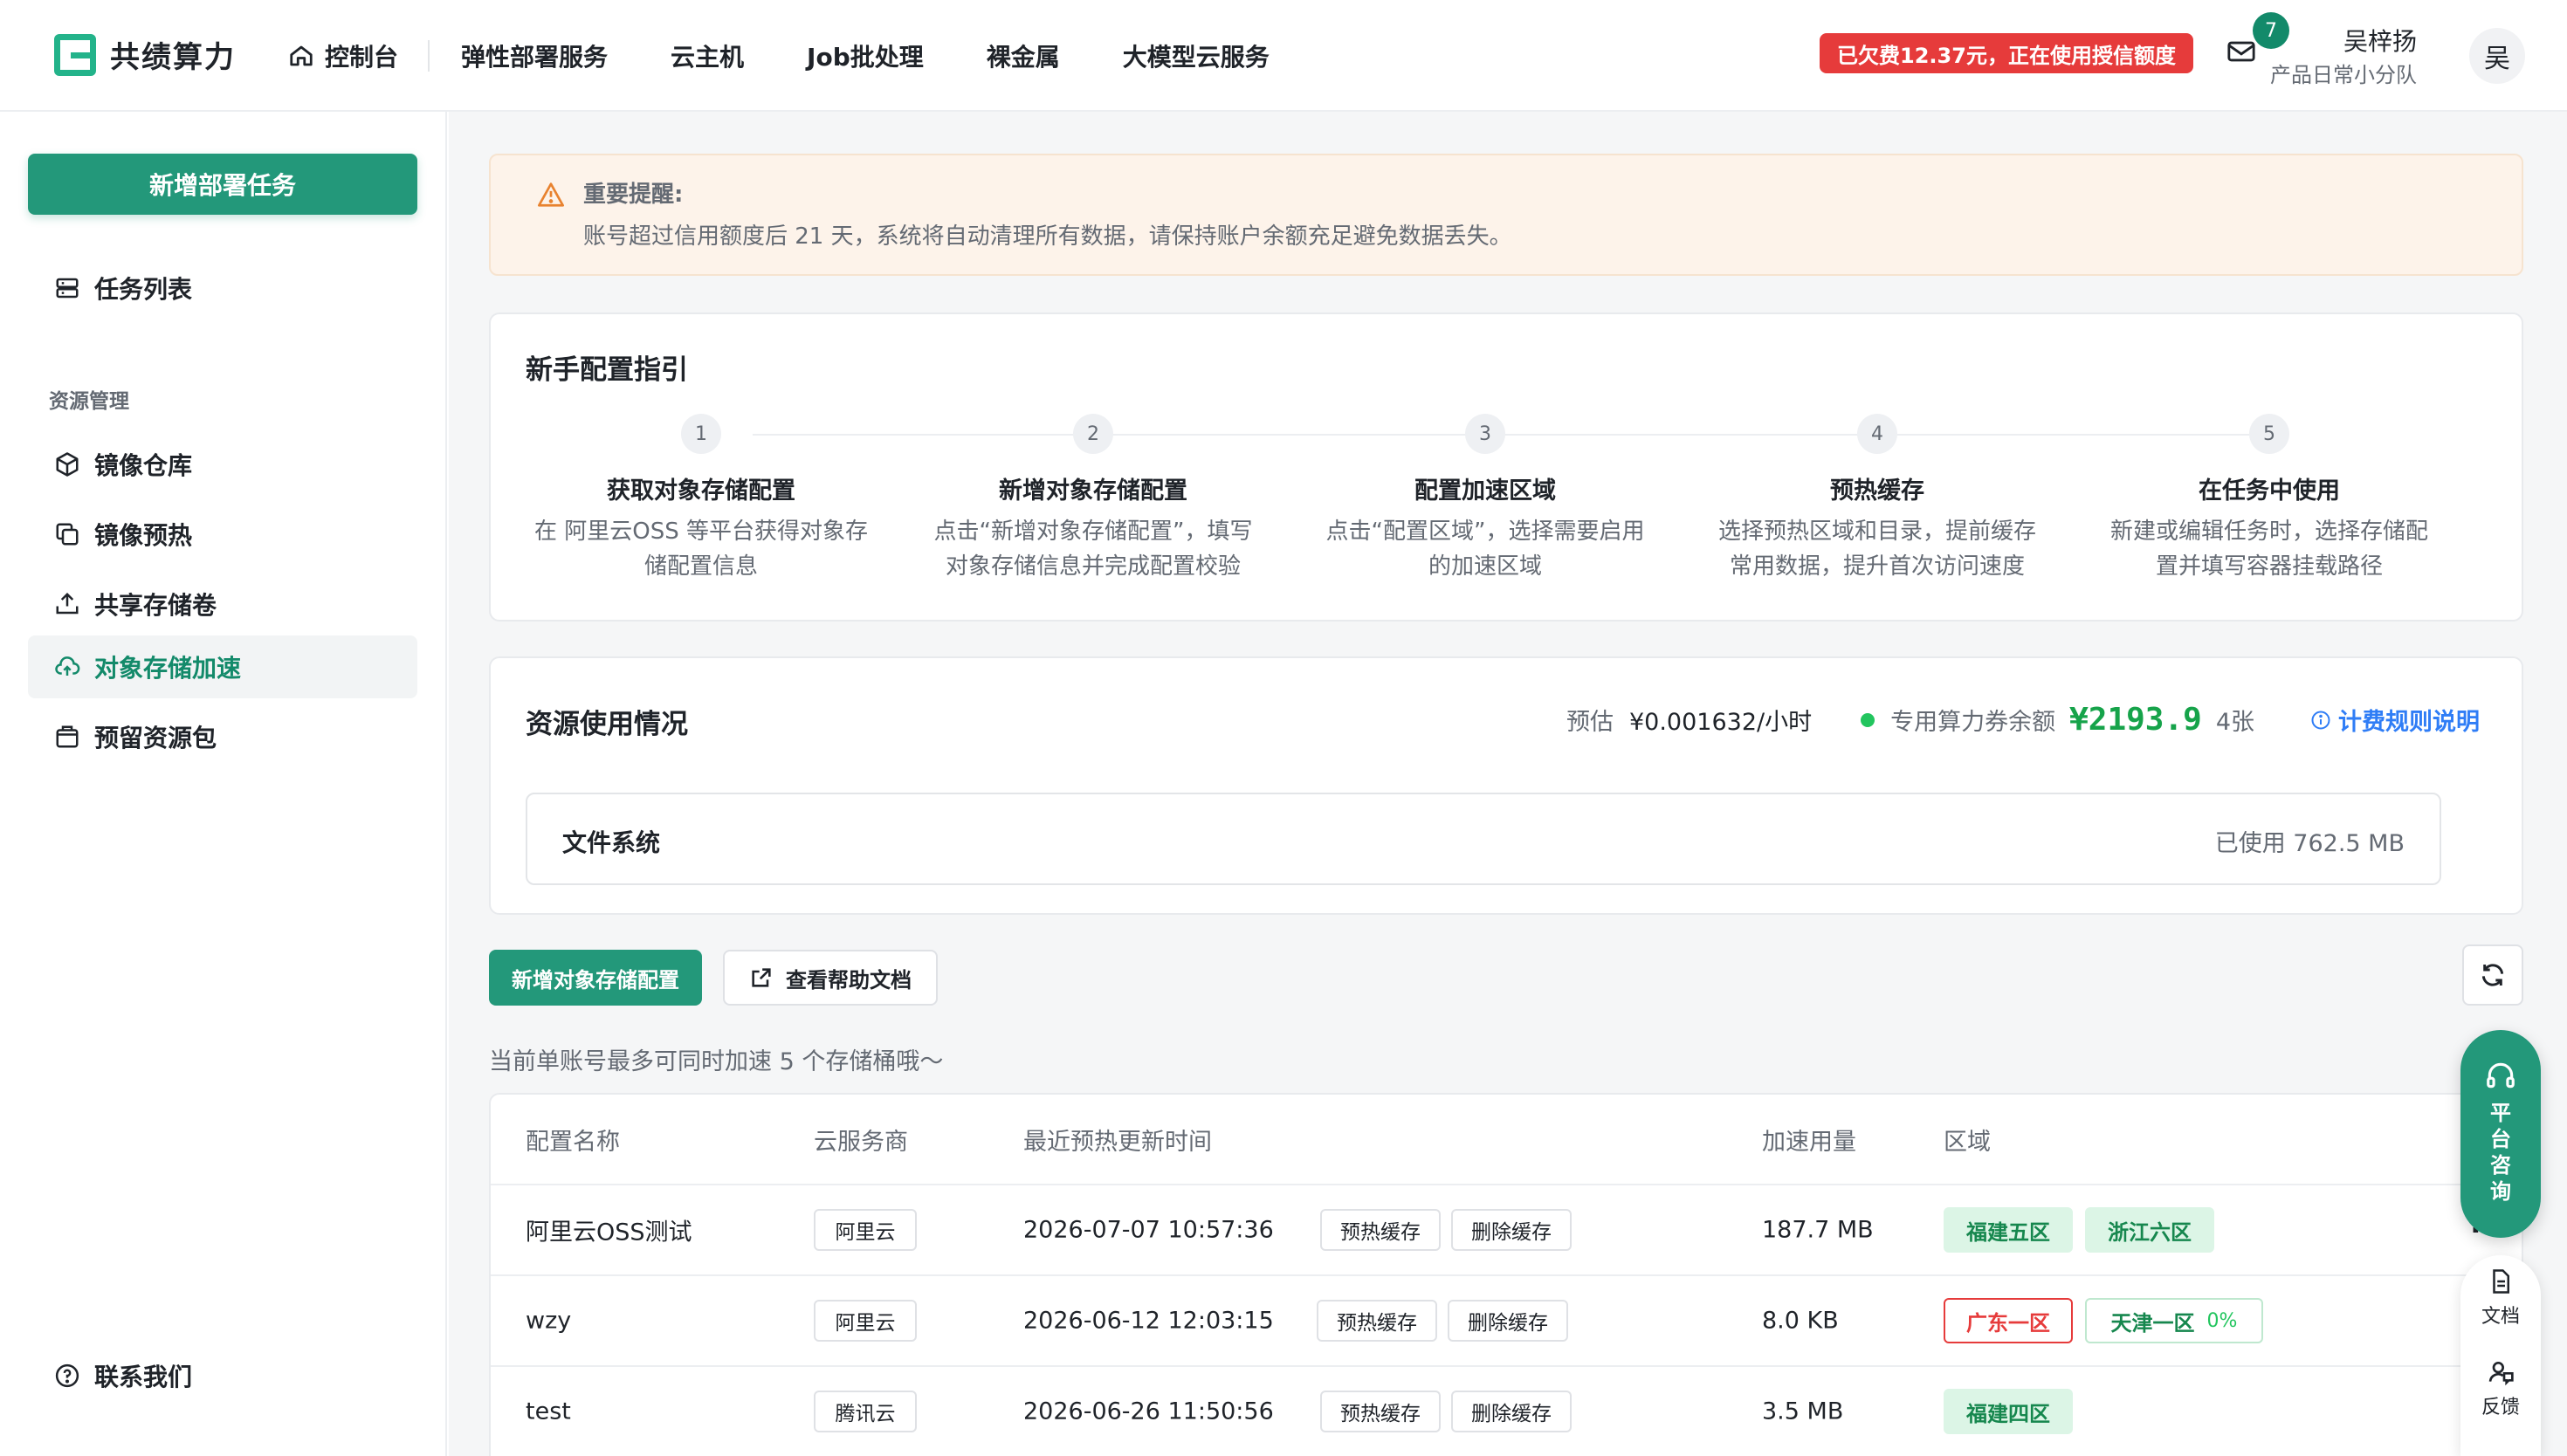 This screenshot has width=2567, height=1456. What do you see at coordinates (1148, 1411) in the screenshot?
I see `warmup-time: 2026-06-26 11:50:56` at bounding box center [1148, 1411].